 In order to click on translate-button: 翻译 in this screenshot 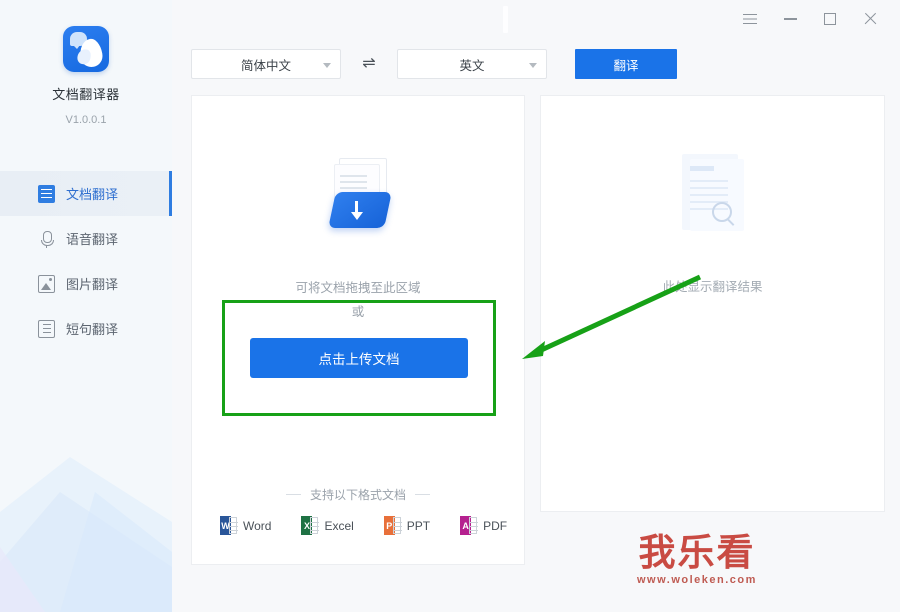, I will do `click(626, 64)`.